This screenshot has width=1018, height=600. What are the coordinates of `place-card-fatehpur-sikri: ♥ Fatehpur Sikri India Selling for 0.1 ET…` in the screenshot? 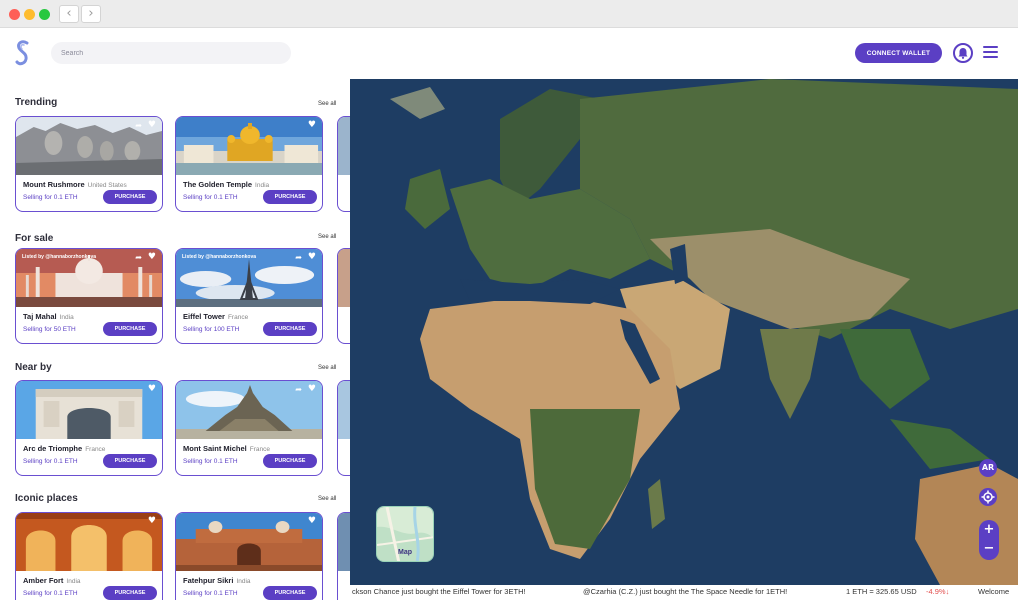 It's located at (249, 556).